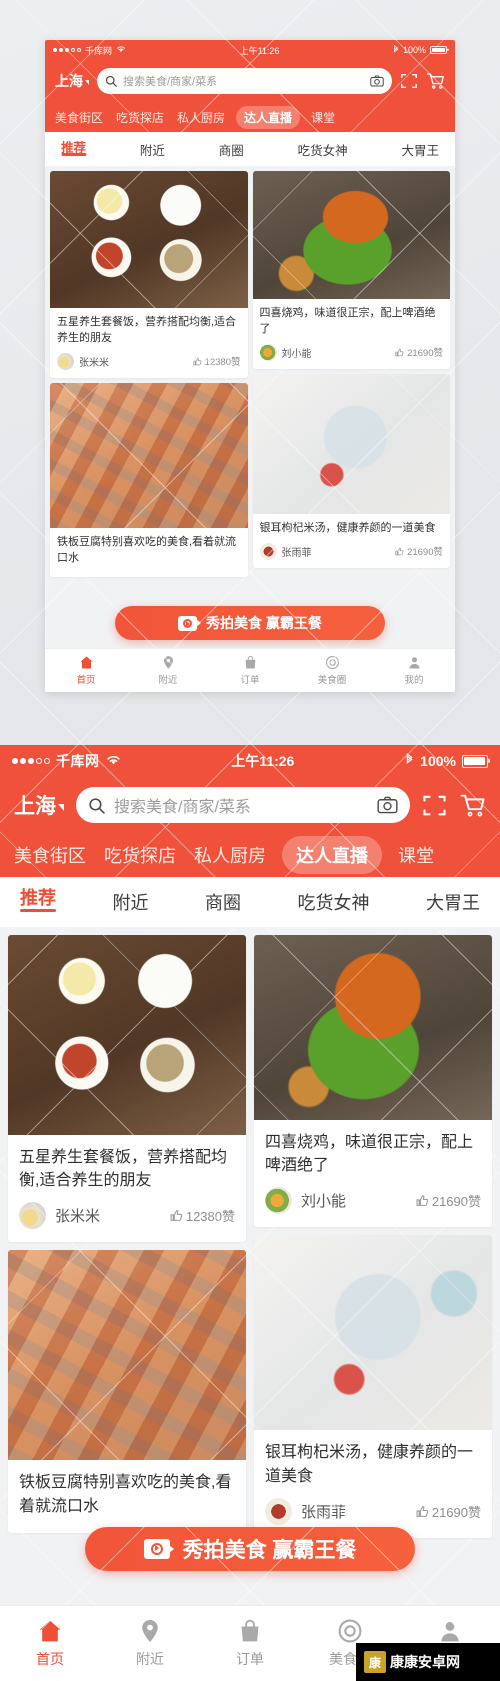  I want to click on sub-tabs-large: 推荐 附近 商圈 吃货女神 大胃王, so click(250, 902).